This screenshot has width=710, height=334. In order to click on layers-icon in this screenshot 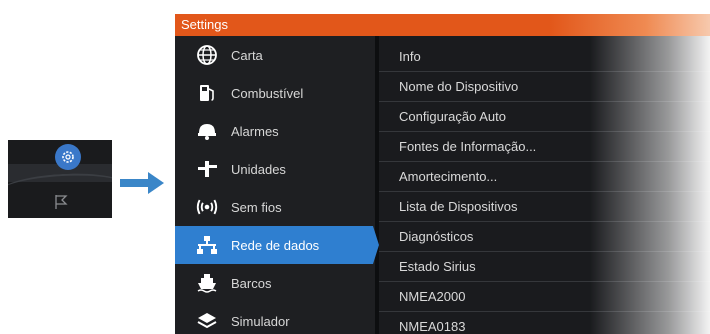, I will do `click(207, 321)`.